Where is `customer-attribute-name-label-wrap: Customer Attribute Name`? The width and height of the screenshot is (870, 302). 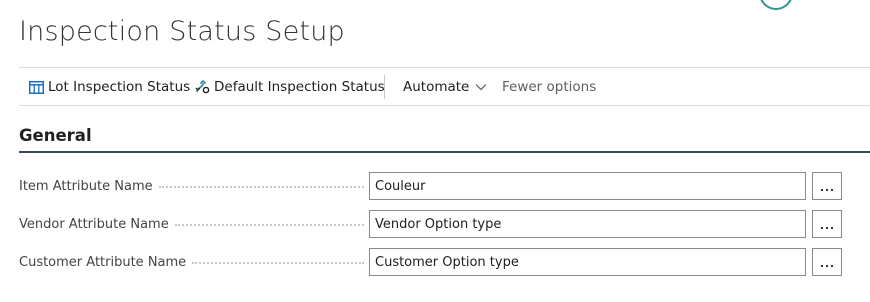 customer-attribute-name-label-wrap: Customer Attribute Name is located at coordinates (191, 262).